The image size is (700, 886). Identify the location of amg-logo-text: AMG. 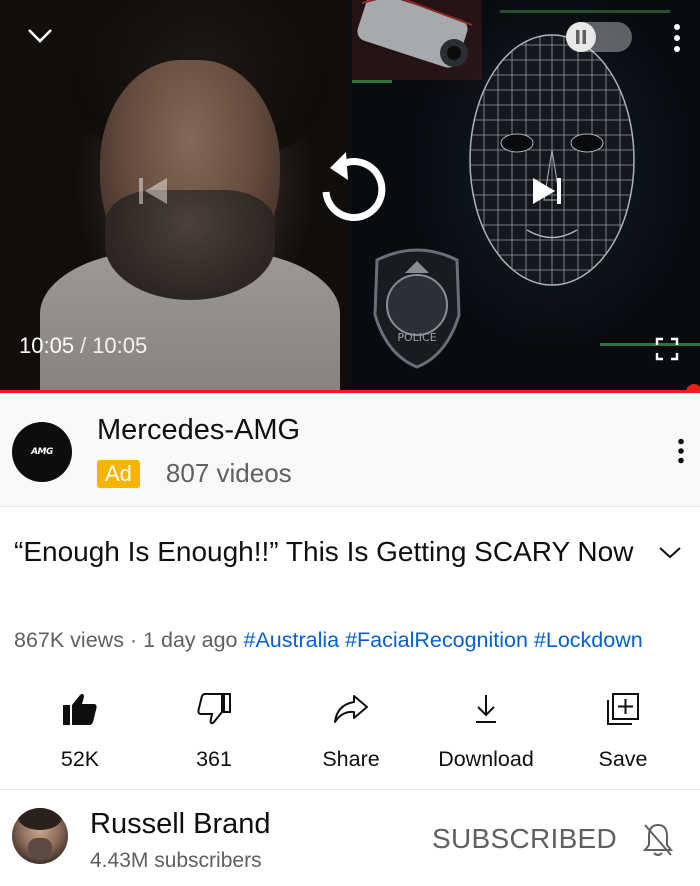
(42, 452).